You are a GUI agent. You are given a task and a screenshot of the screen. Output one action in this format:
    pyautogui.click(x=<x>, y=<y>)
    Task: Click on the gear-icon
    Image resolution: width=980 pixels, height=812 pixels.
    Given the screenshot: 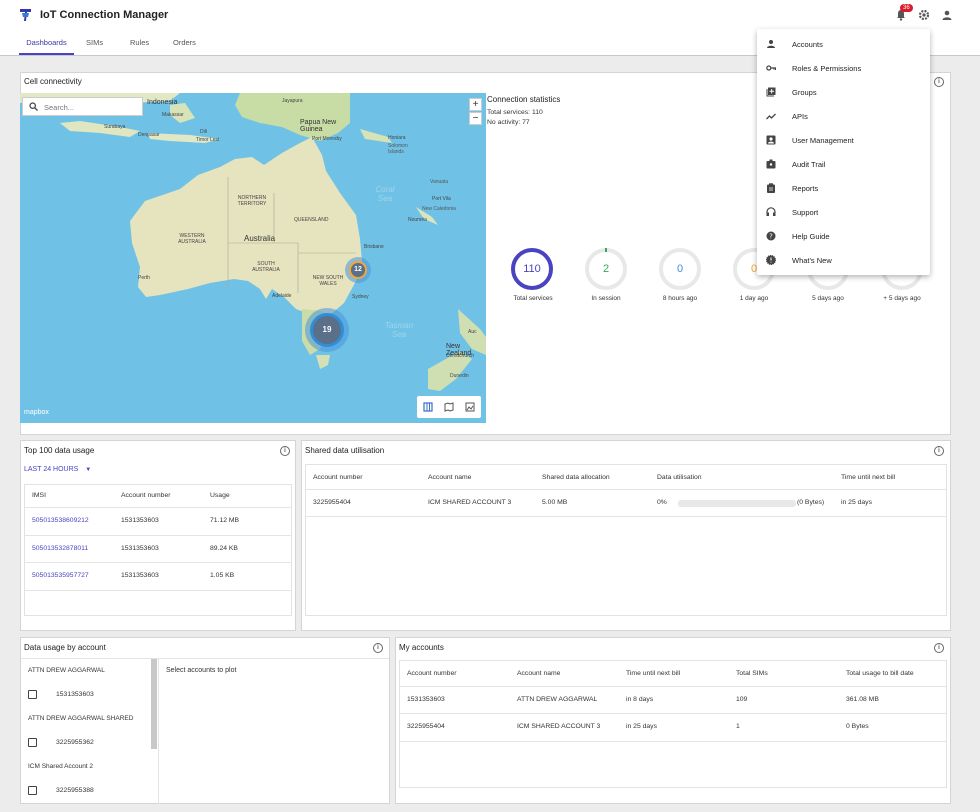 What is the action you would take?
    pyautogui.click(x=924, y=15)
    